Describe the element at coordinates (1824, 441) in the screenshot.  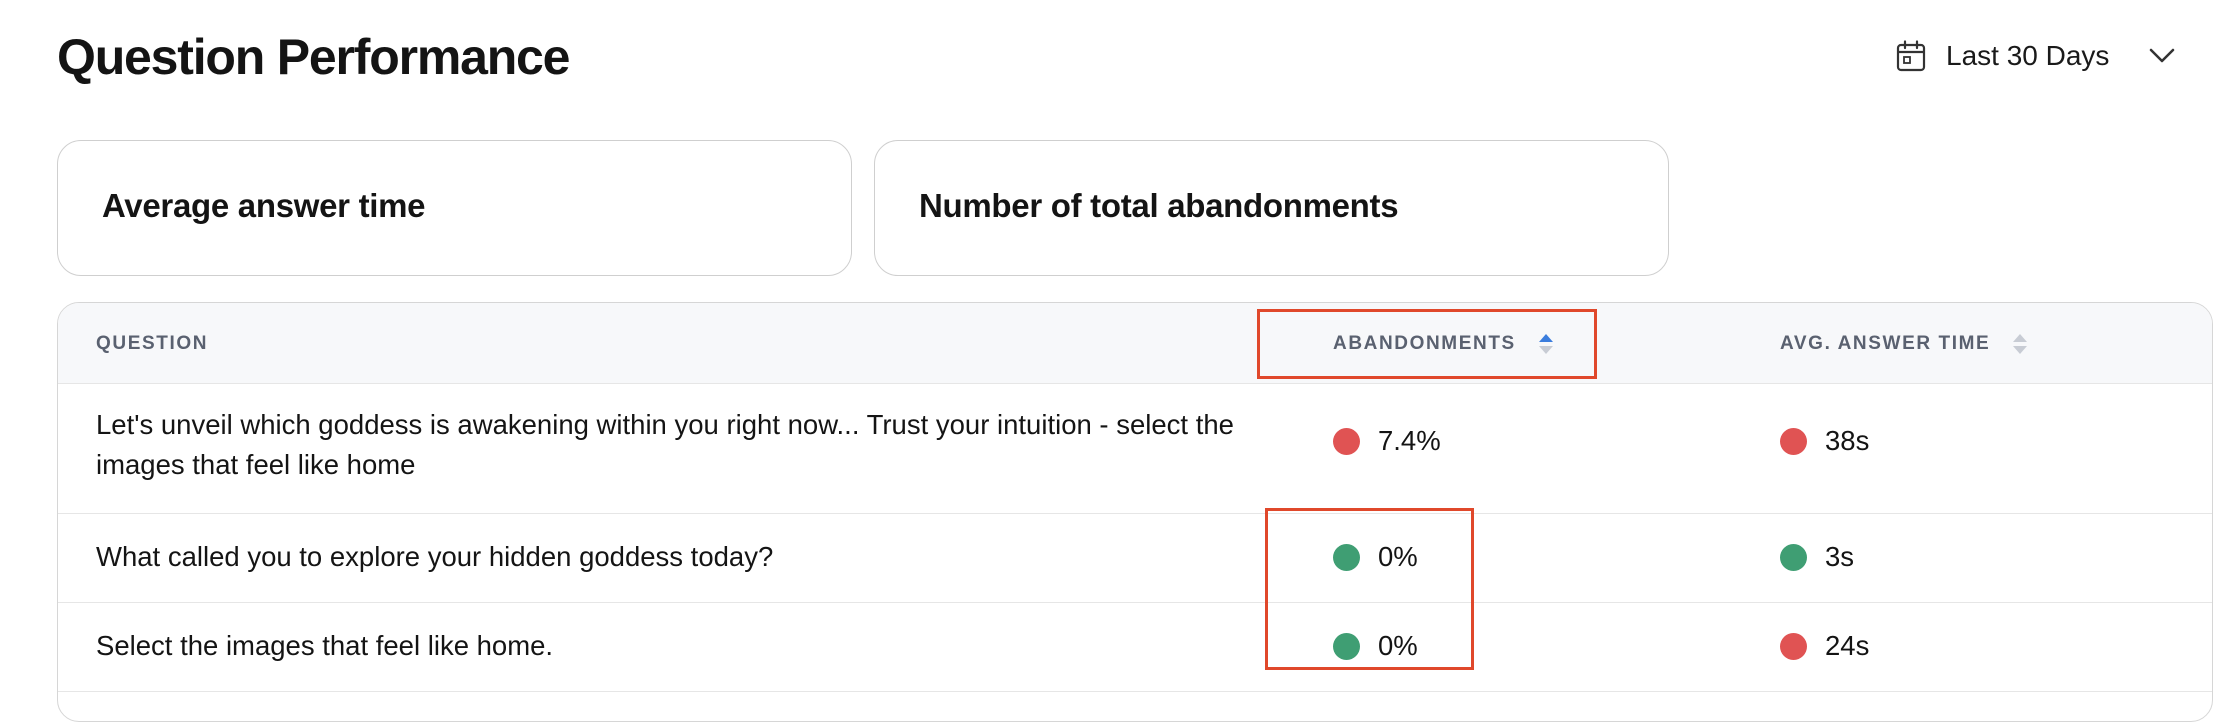
I see `avg-answer-time-cell: 38s` at that location.